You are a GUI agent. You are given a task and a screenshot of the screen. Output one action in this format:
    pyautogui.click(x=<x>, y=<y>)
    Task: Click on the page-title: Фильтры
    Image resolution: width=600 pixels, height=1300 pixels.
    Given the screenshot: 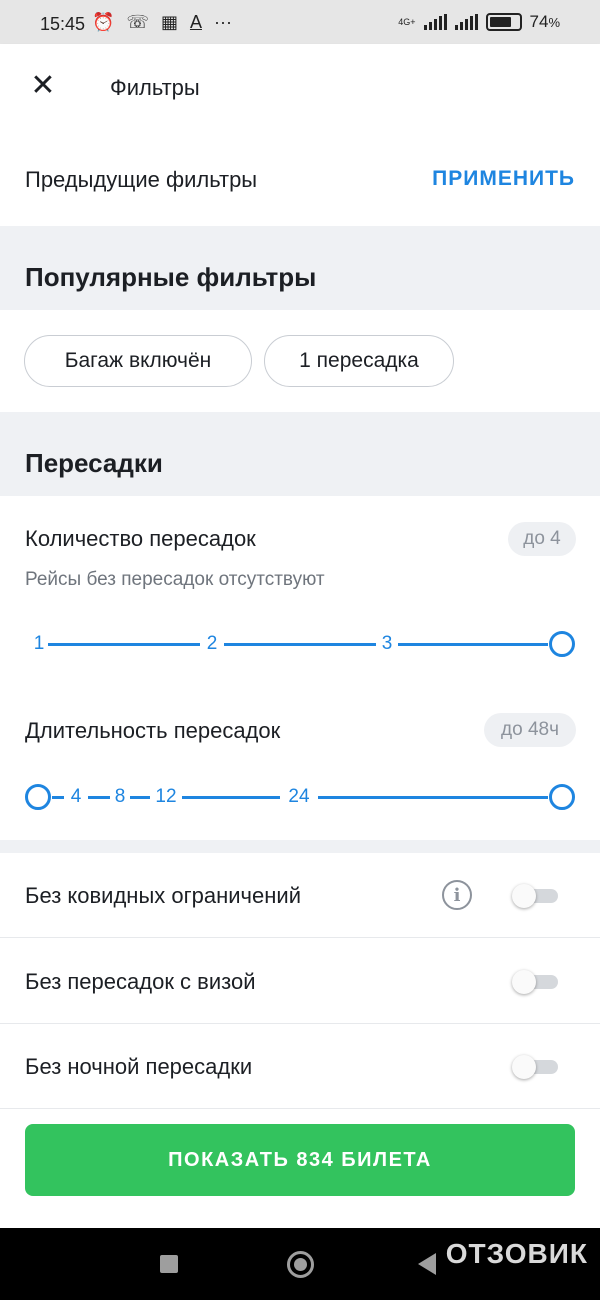 What is the action you would take?
    pyautogui.click(x=155, y=87)
    